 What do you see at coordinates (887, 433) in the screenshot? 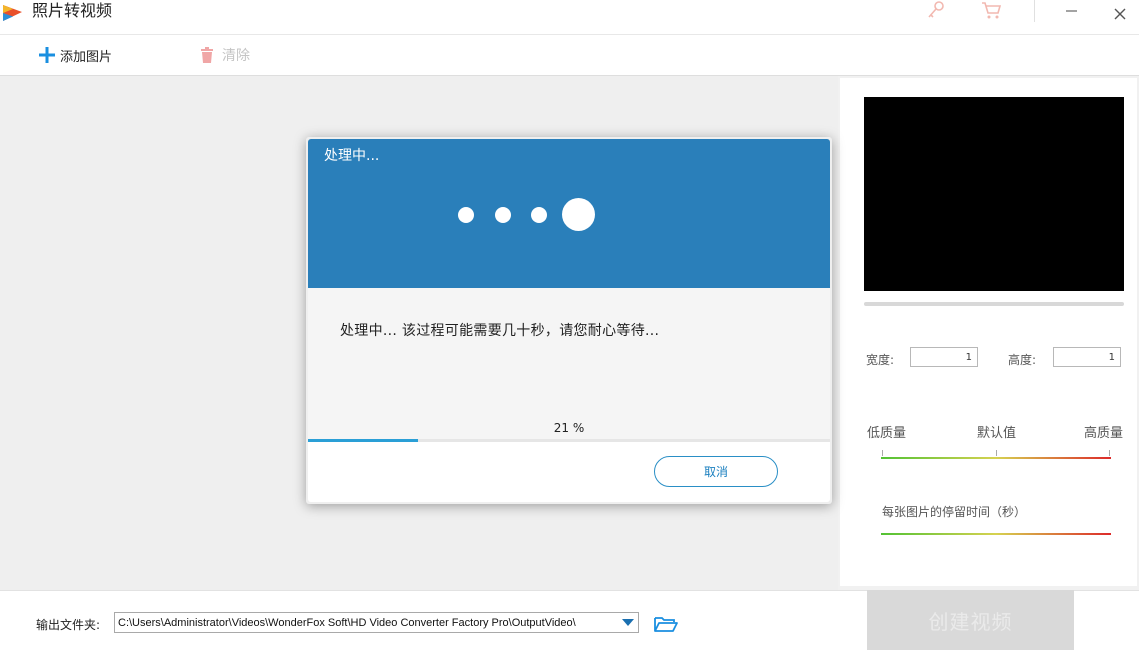
I see `quality-low-label: 低质量` at bounding box center [887, 433].